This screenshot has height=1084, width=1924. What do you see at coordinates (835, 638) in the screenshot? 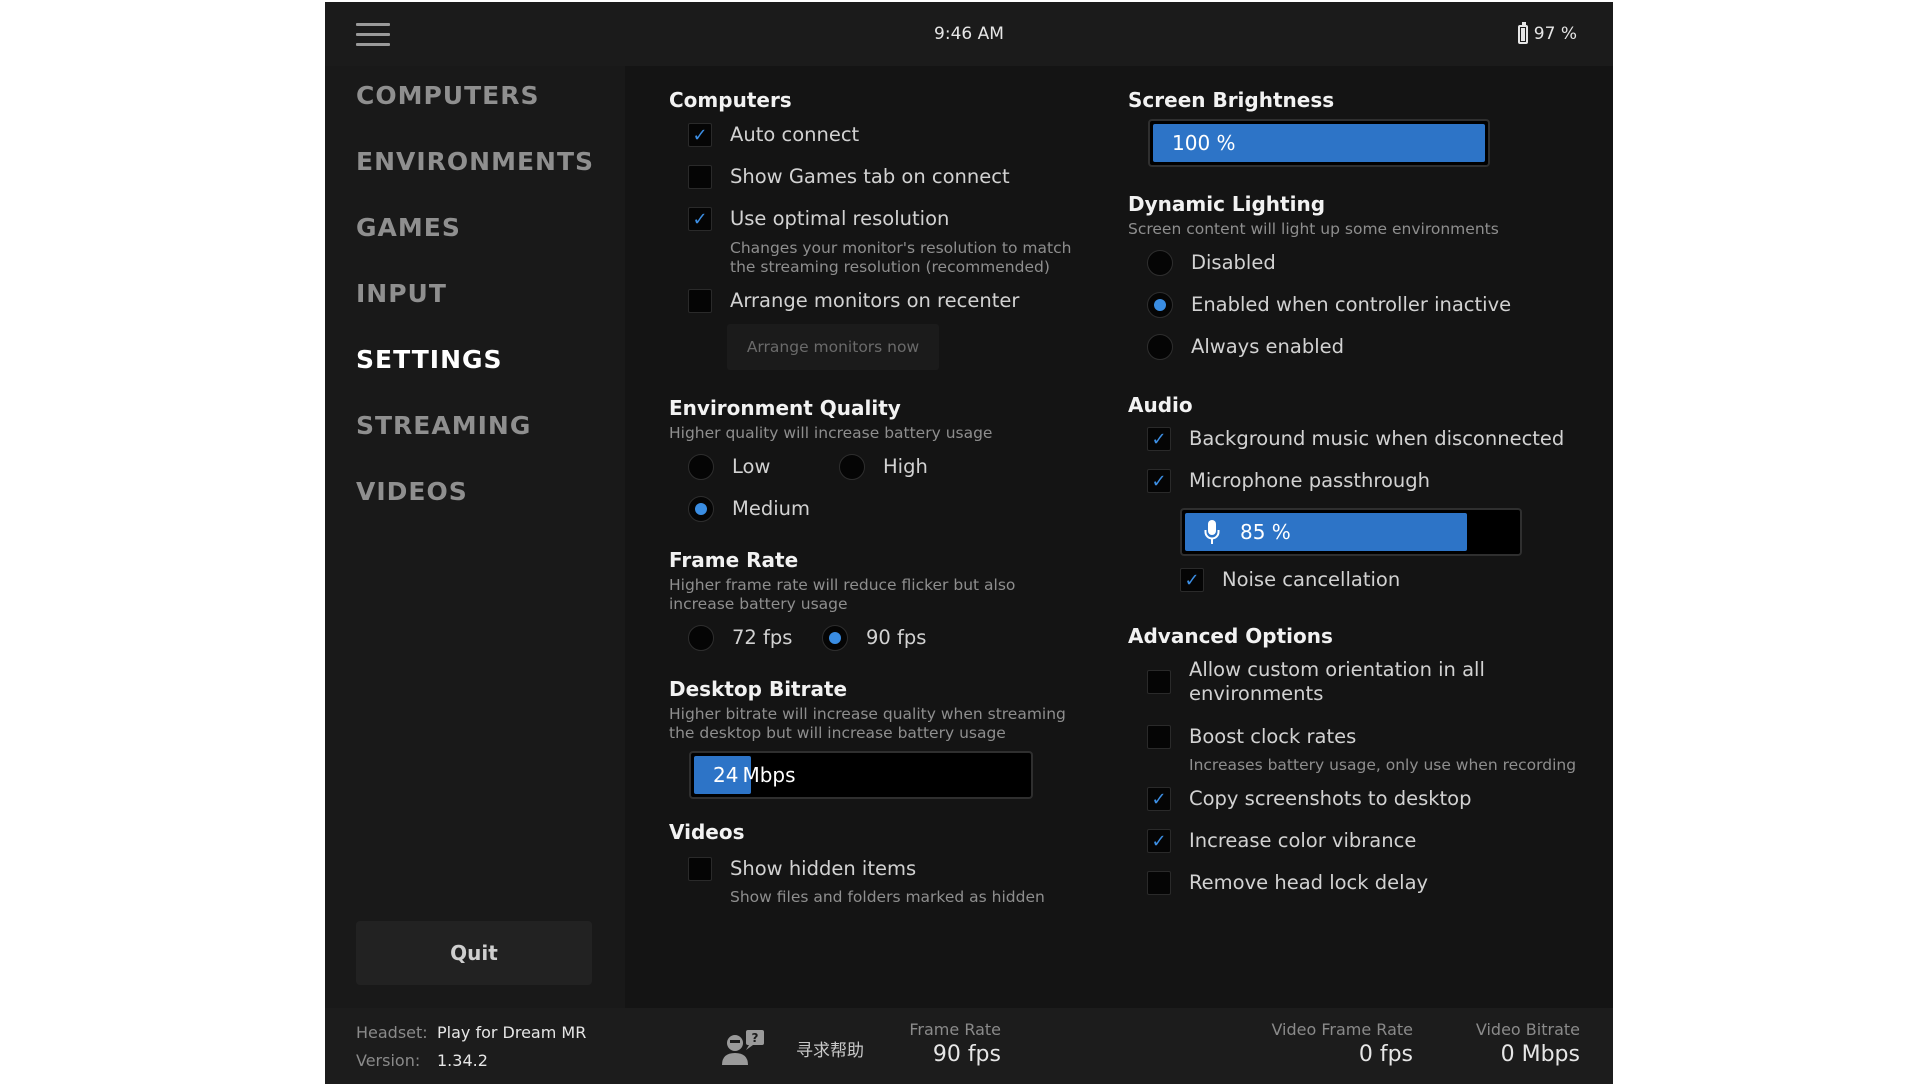
I see `fps-90-radio` at bounding box center [835, 638].